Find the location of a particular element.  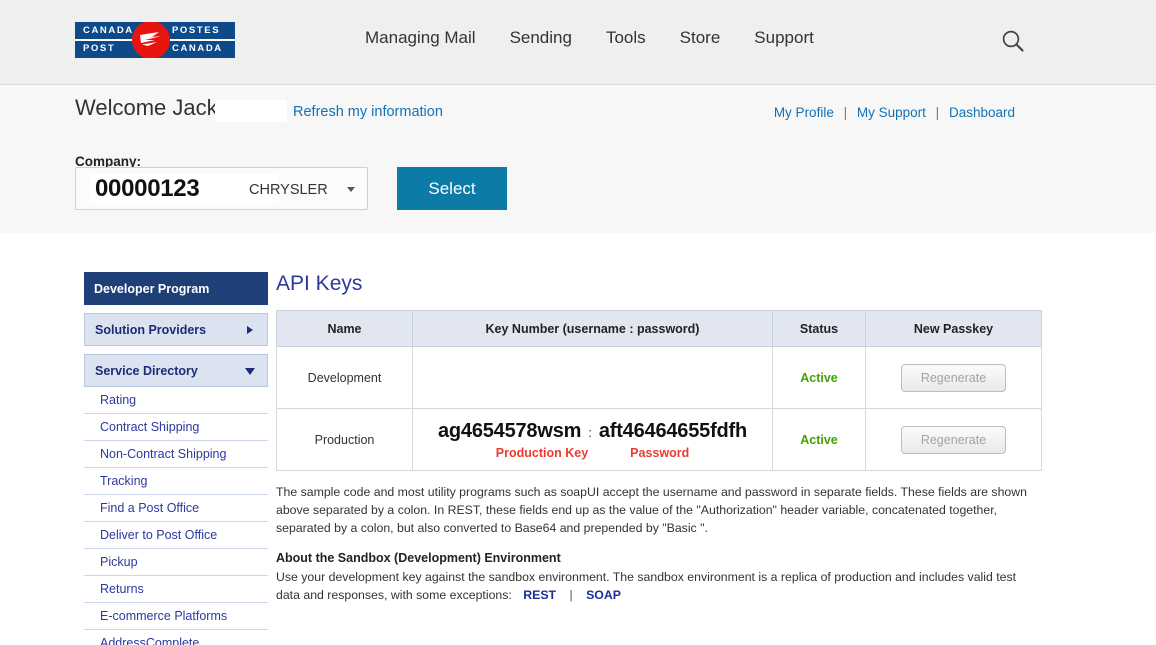

column-header-status: Status is located at coordinates (819, 329).